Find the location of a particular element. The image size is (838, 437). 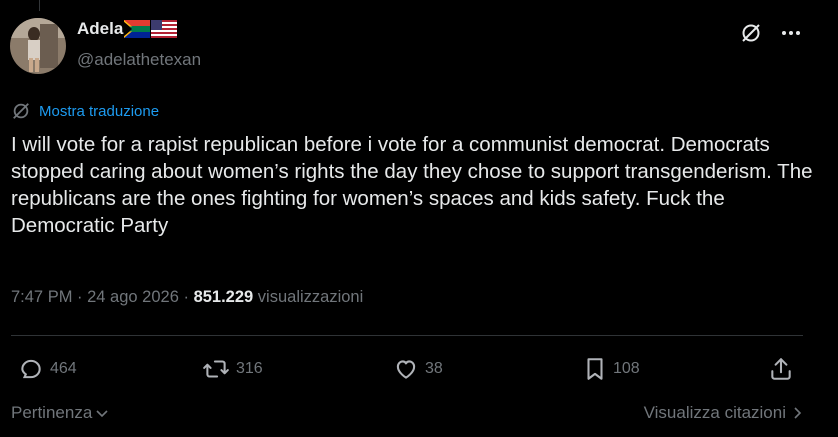

view-quotes-link: Visualizza citazioni is located at coordinates (723, 413).